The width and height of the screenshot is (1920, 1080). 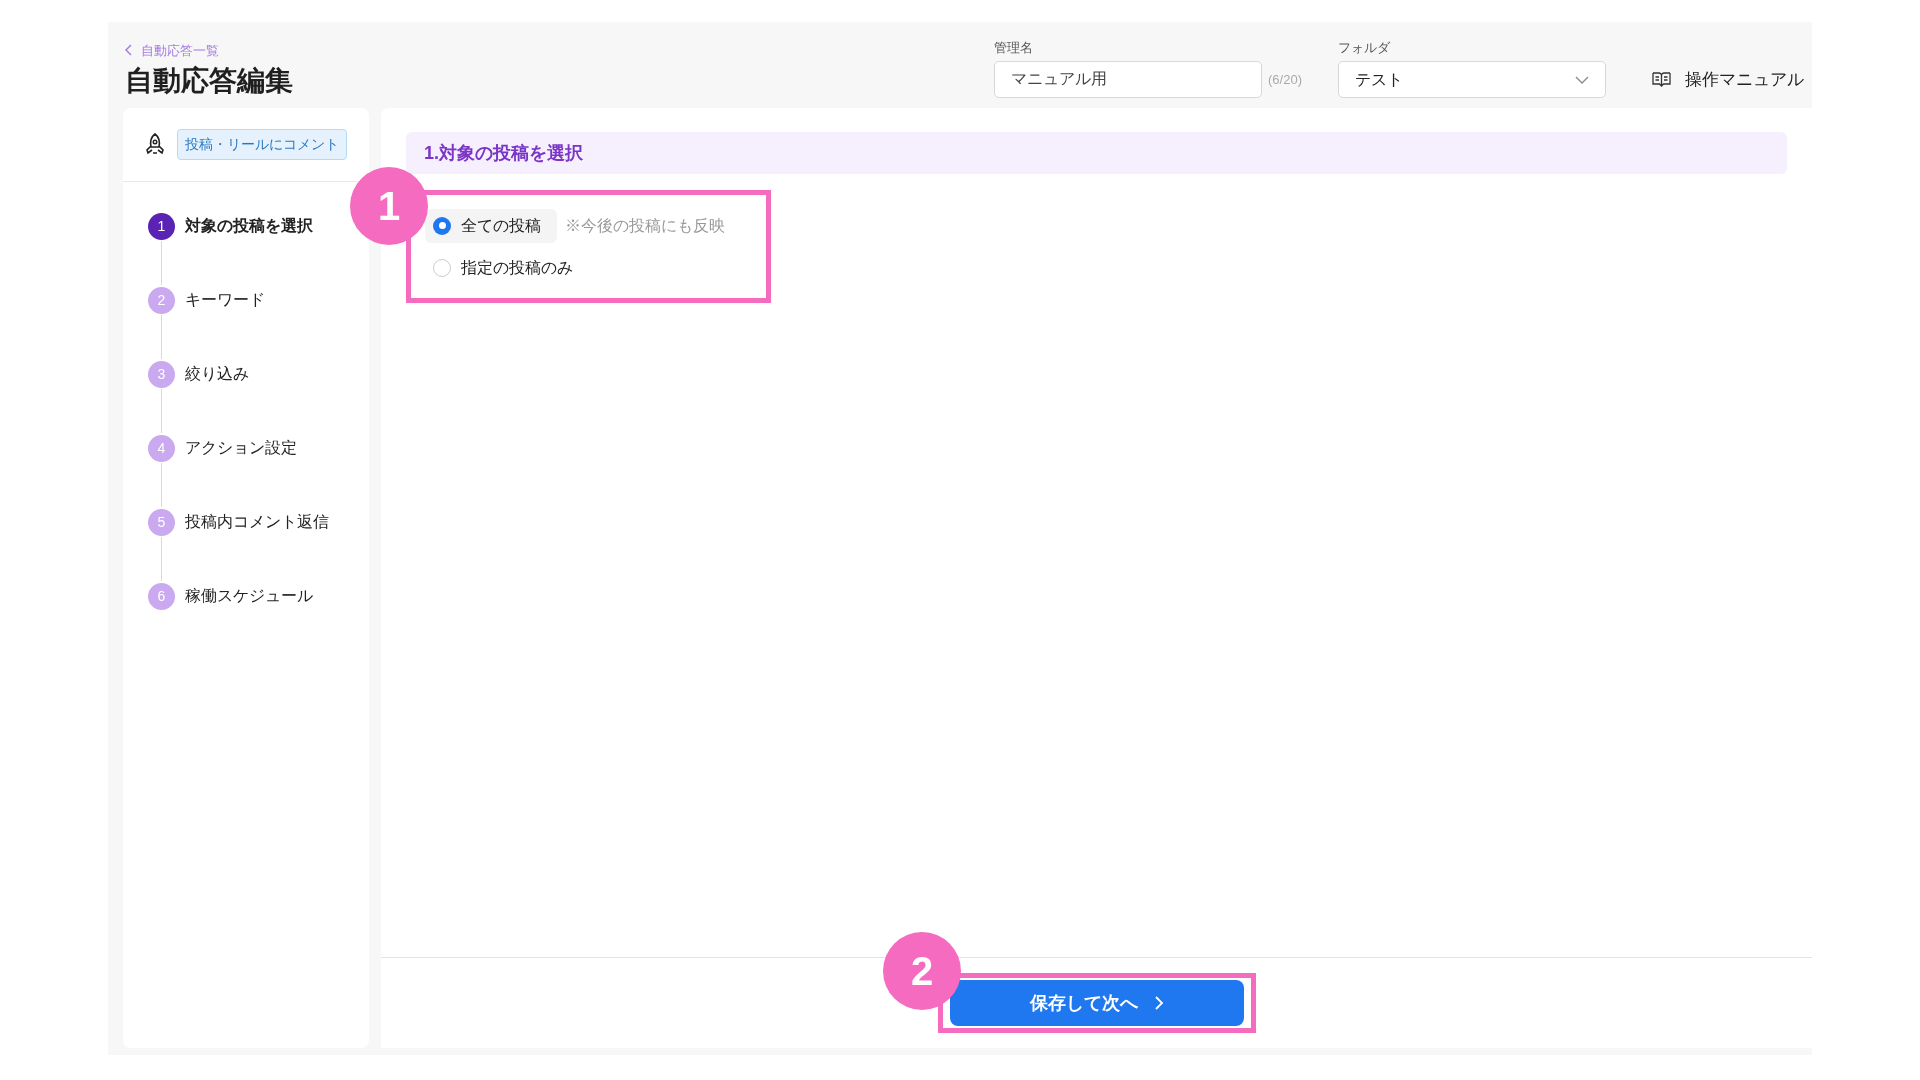 What do you see at coordinates (262, 144) in the screenshot?
I see `type-tag: 投稿・リールにコメント` at bounding box center [262, 144].